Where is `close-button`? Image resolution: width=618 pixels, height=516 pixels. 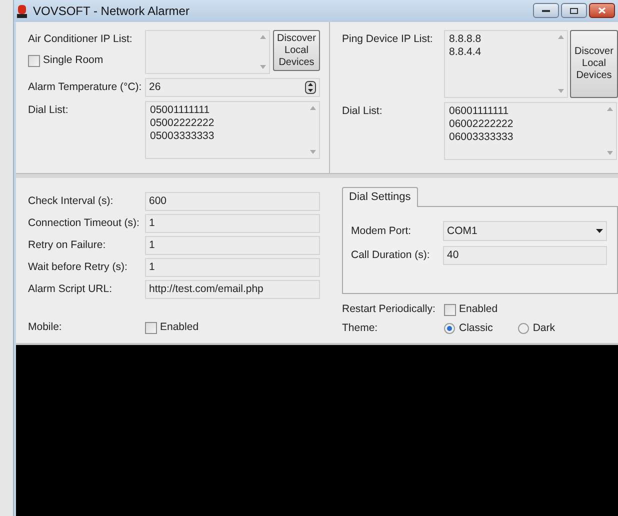
close-button is located at coordinates (602, 10).